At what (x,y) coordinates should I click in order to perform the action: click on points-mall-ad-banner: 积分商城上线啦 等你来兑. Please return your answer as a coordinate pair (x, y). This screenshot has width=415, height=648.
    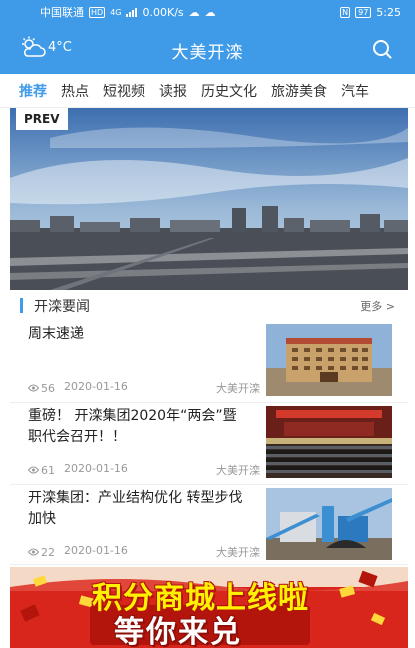
    Looking at the image, I should click on (209, 607).